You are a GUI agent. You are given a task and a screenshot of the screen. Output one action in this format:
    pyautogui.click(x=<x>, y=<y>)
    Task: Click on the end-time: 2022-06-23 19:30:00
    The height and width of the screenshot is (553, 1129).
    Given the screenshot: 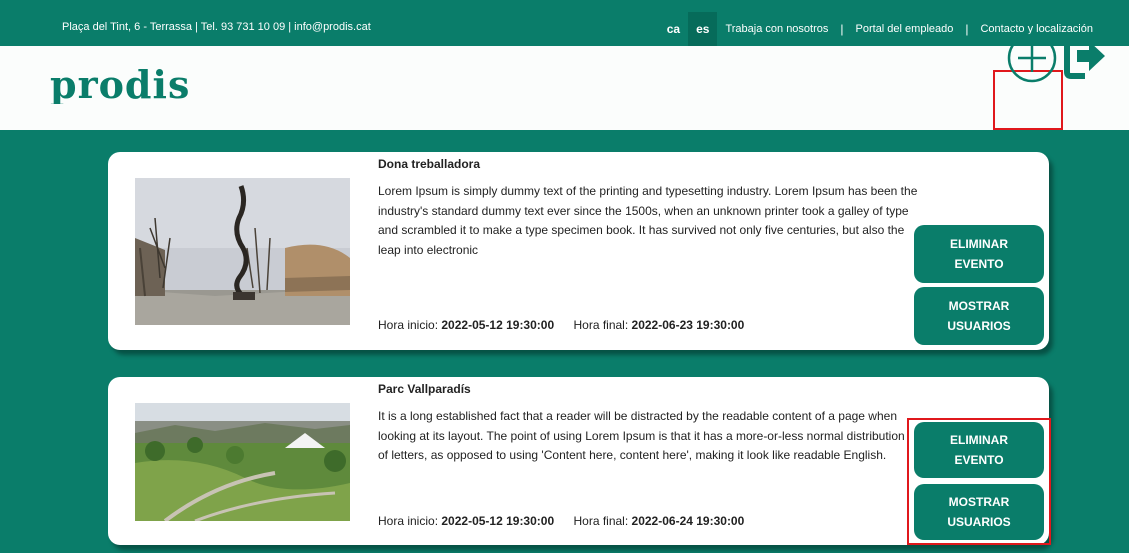 What is the action you would take?
    pyautogui.click(x=688, y=325)
    